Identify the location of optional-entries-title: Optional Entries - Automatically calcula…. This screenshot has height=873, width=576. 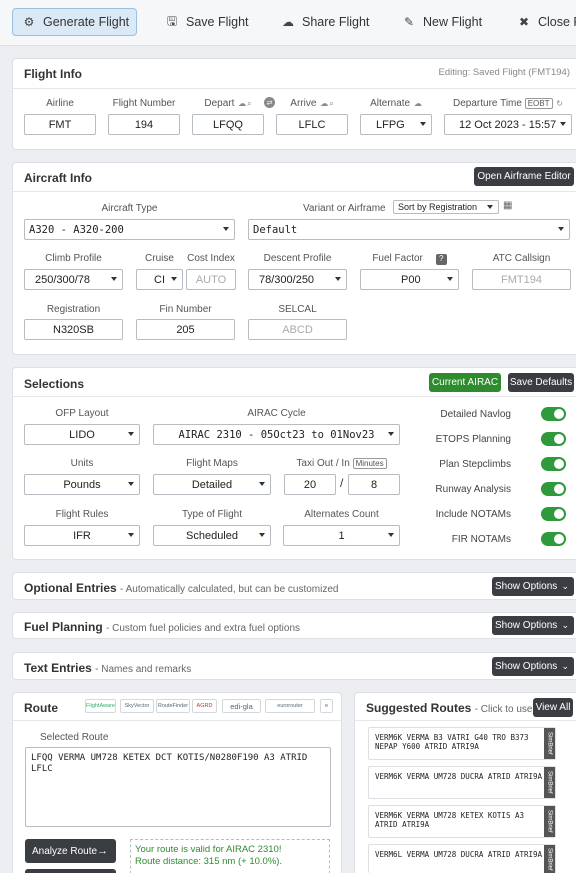
(181, 588).